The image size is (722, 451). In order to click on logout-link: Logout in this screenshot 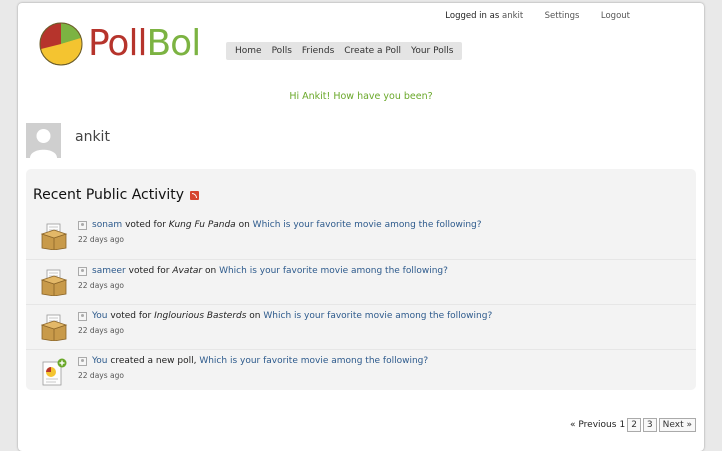, I will do `click(615, 16)`.